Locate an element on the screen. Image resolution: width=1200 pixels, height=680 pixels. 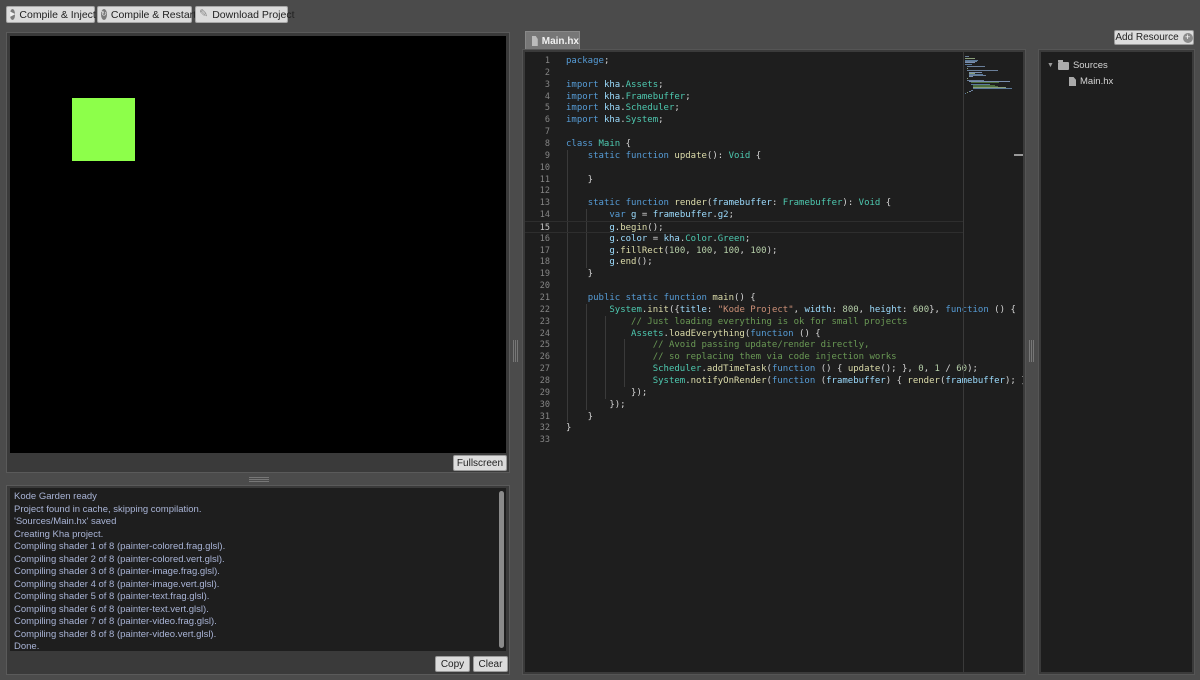
preview-console-splitter is located at coordinates (259, 479).